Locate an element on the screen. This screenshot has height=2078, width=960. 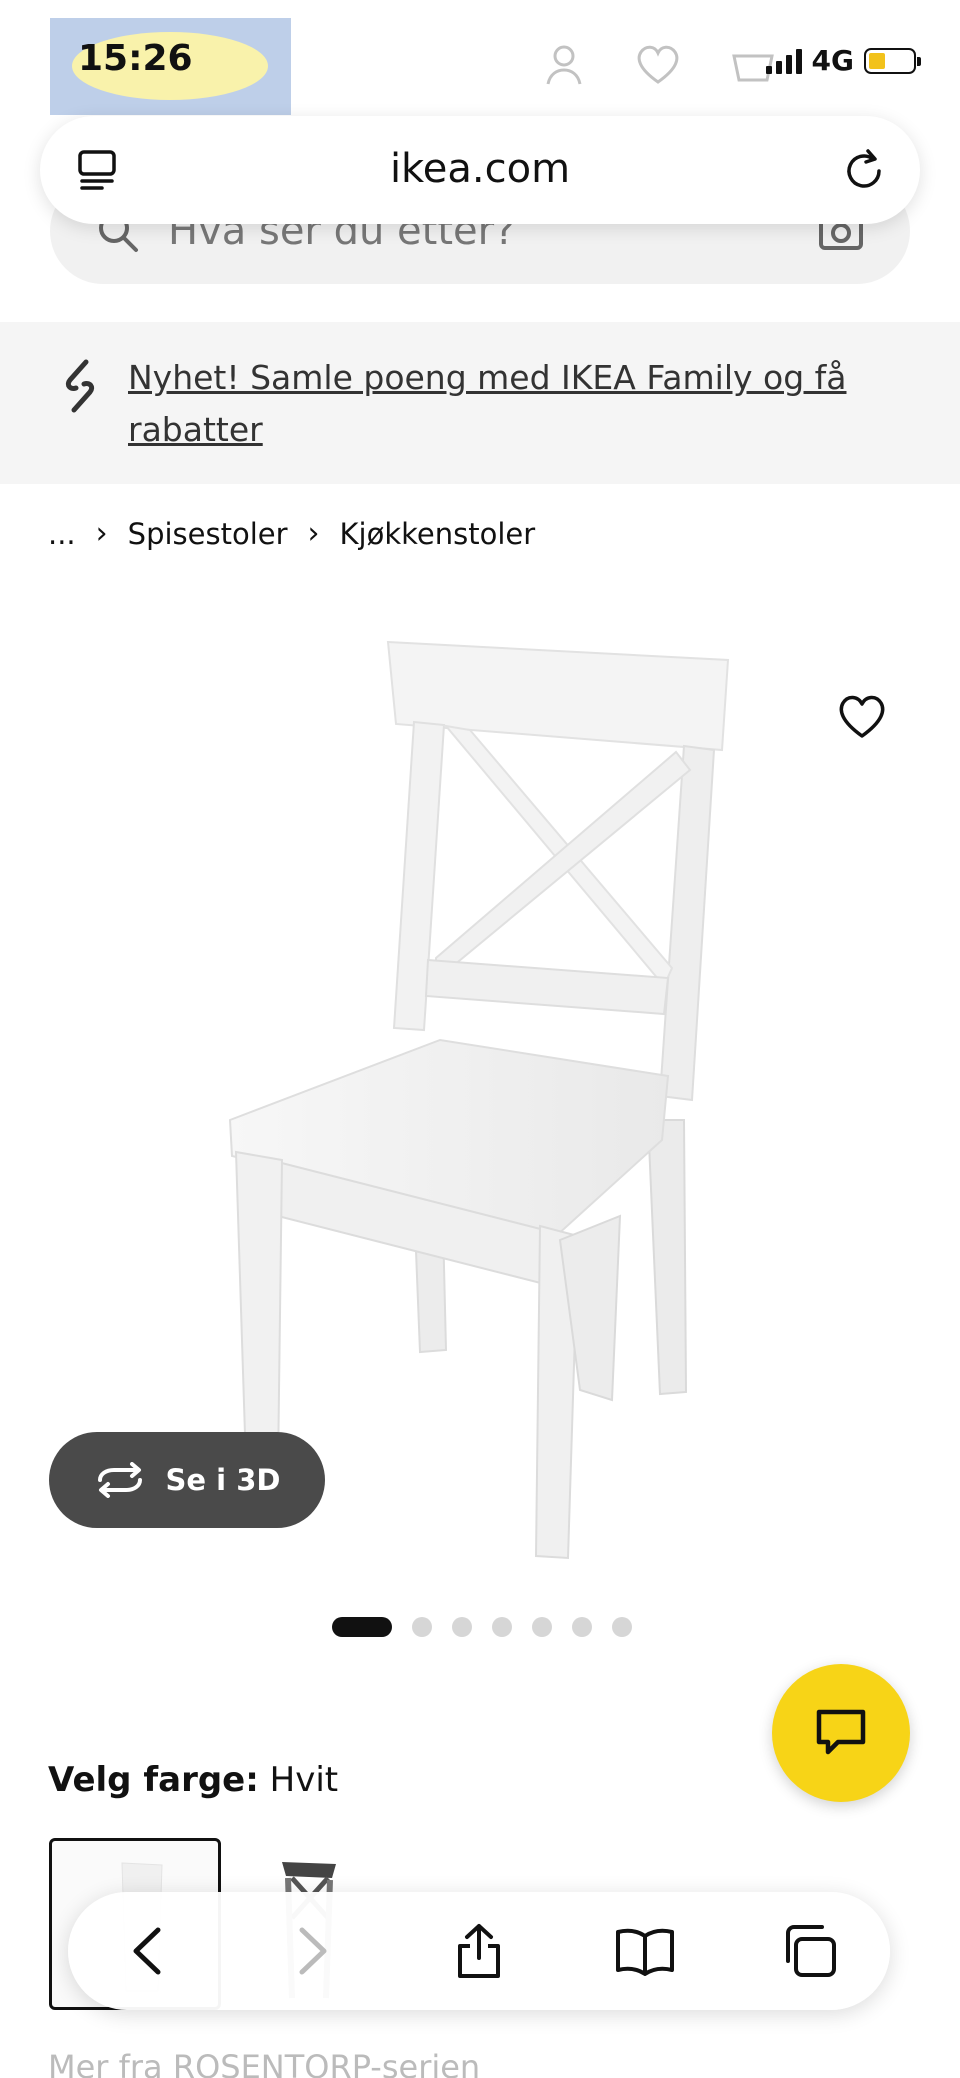
back-button is located at coordinates (147, 1951).